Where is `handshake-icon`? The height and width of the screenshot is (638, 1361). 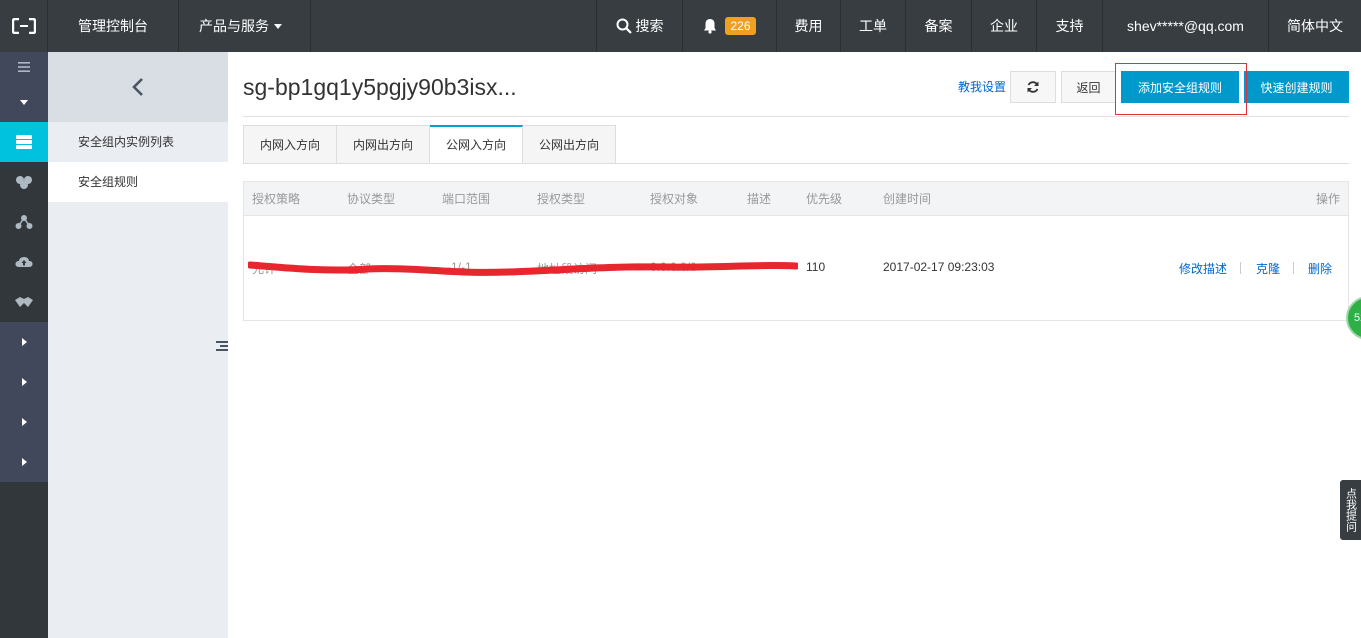
handshake-icon is located at coordinates (24, 302).